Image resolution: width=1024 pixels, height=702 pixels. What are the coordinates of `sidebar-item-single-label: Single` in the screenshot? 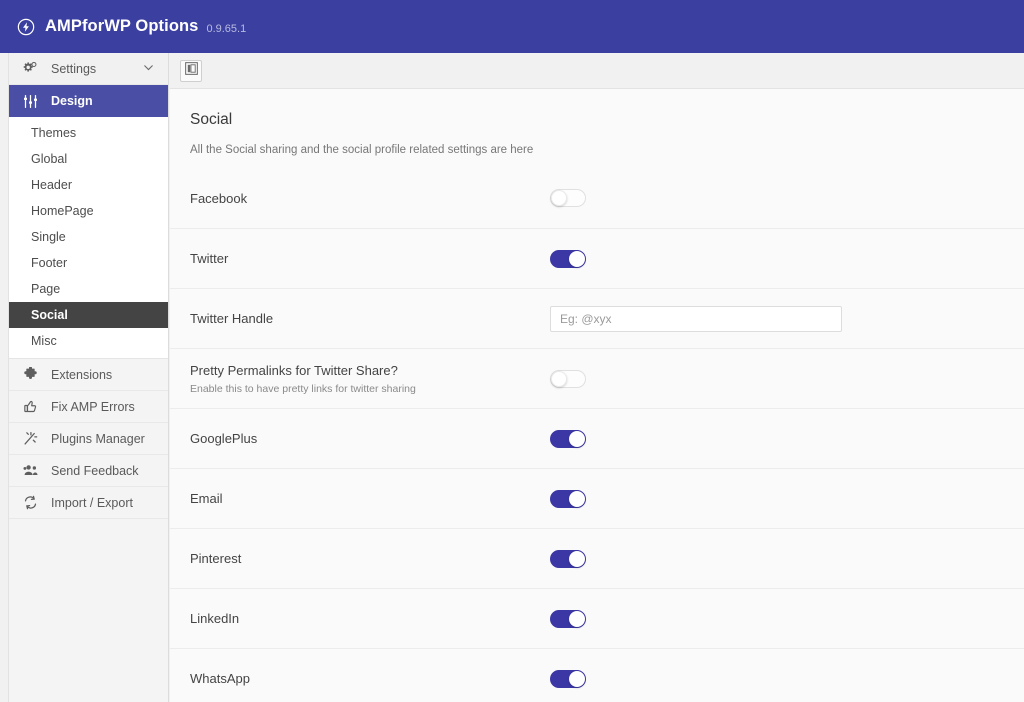 It's located at (48, 237).